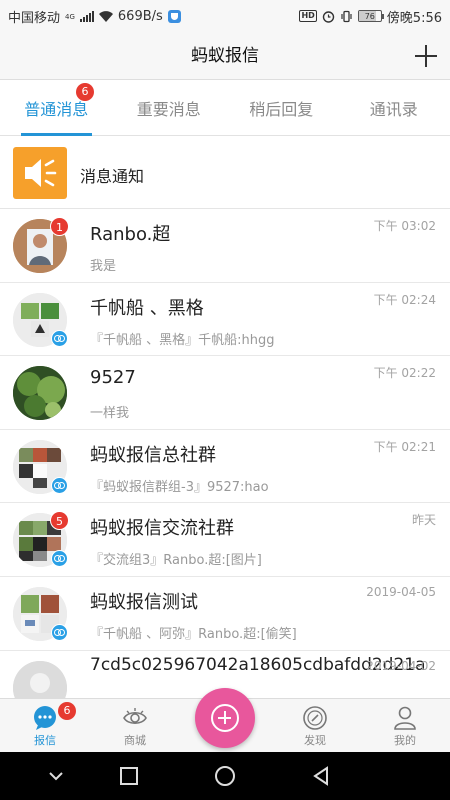 The height and width of the screenshot is (800, 450). I want to click on tab-label: 通讯录, so click(393, 109).